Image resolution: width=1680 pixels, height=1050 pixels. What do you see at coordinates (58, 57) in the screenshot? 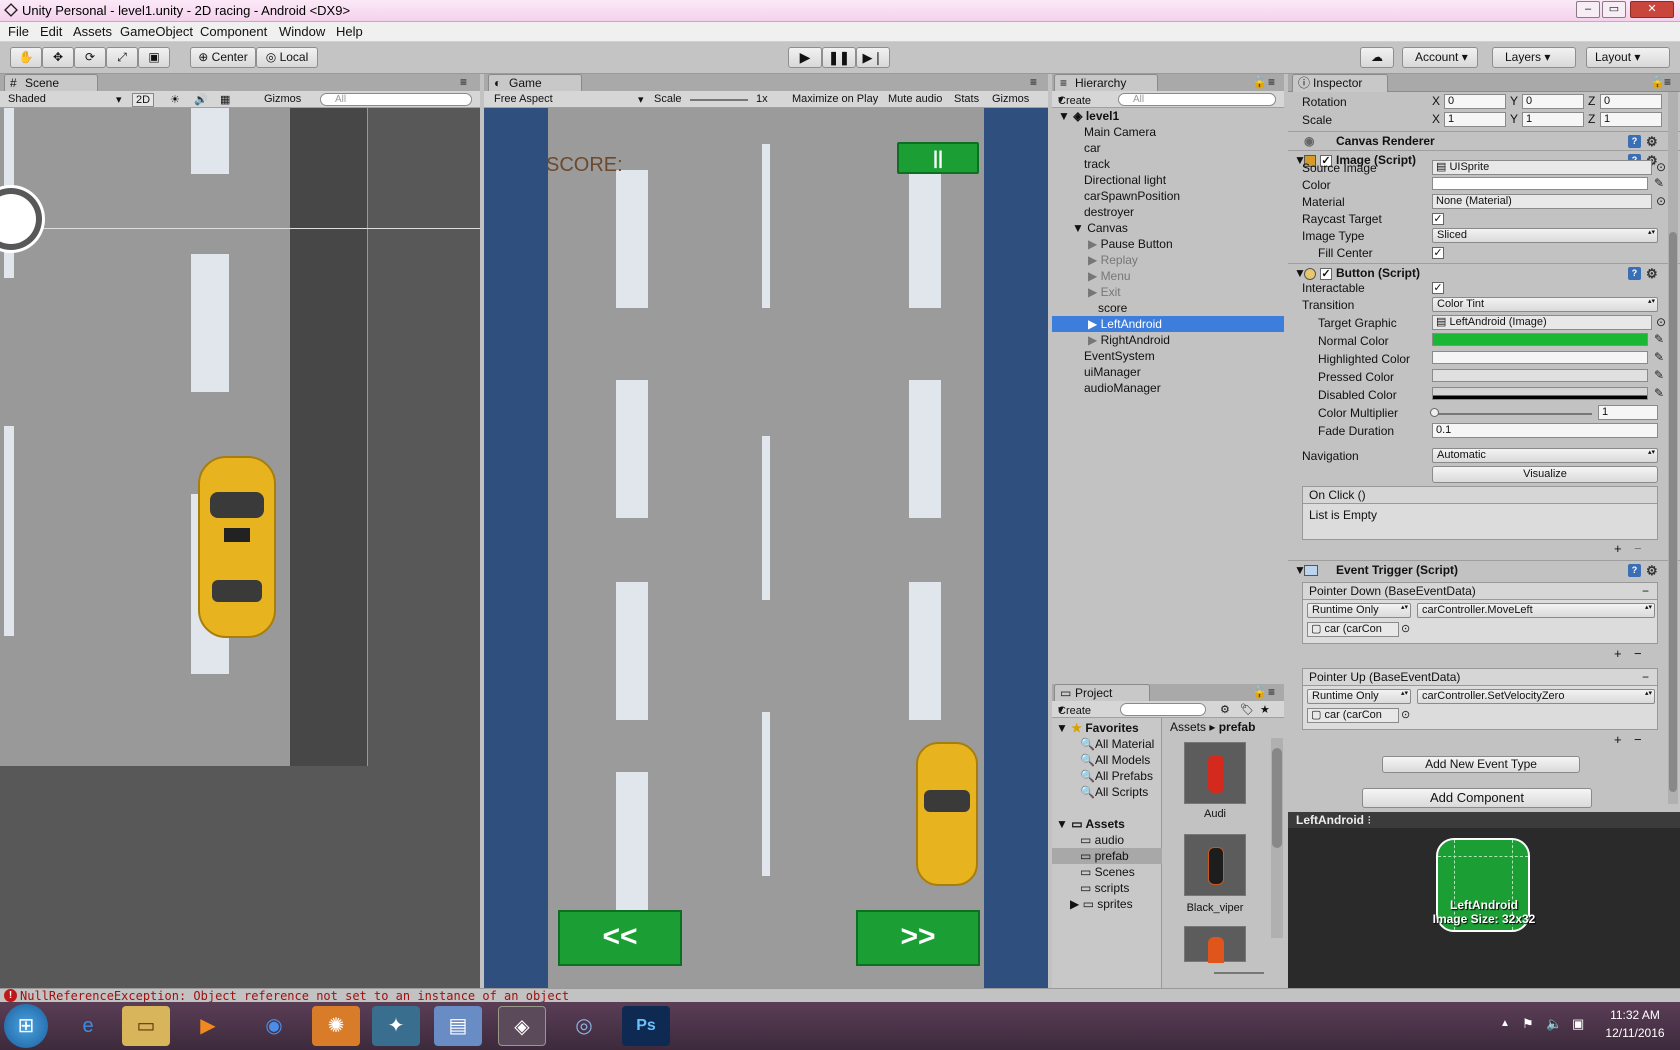
I see `move-tool-icon: ✥` at bounding box center [58, 57].